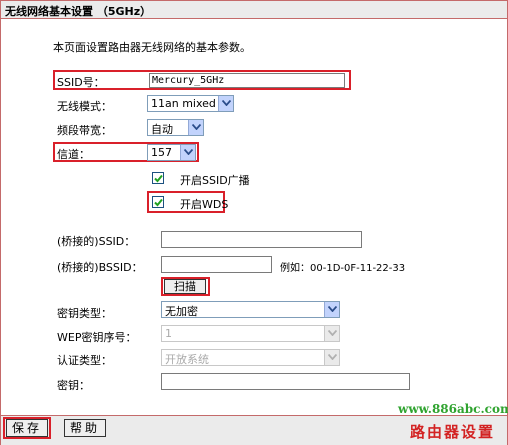 This screenshot has height=445, width=508. Describe the element at coordinates (73, 385) in the screenshot. I see `key-label: 密钥：` at that location.